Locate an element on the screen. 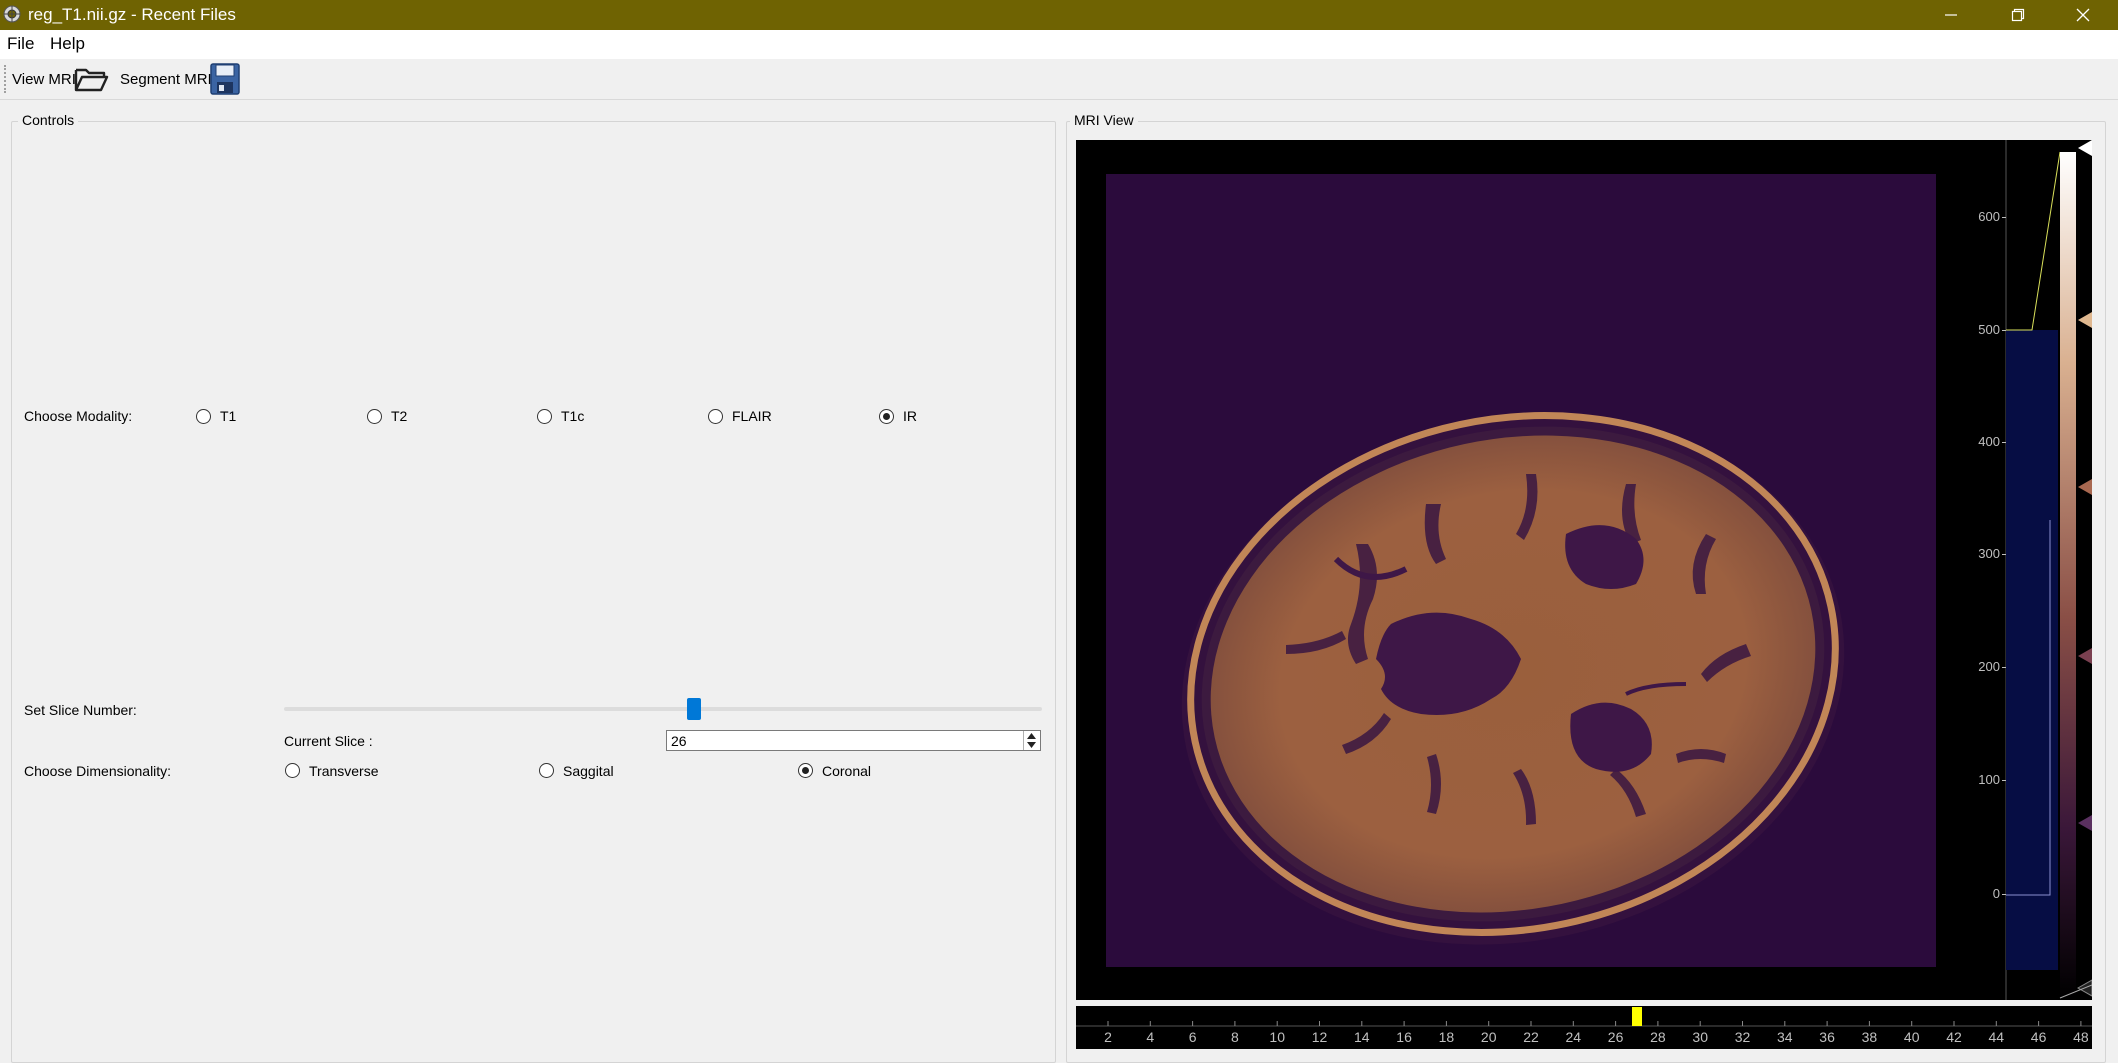  slice-slider-track is located at coordinates (663, 709).